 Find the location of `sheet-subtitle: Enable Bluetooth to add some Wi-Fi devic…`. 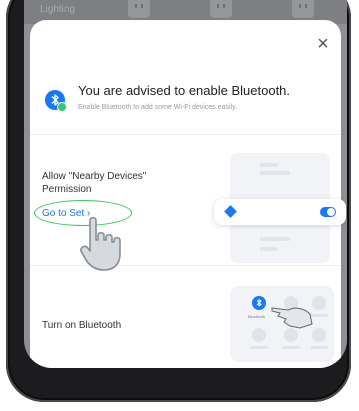

sheet-subtitle: Enable Bluetooth to add some Wi-Fi devic… is located at coordinates (158, 107).